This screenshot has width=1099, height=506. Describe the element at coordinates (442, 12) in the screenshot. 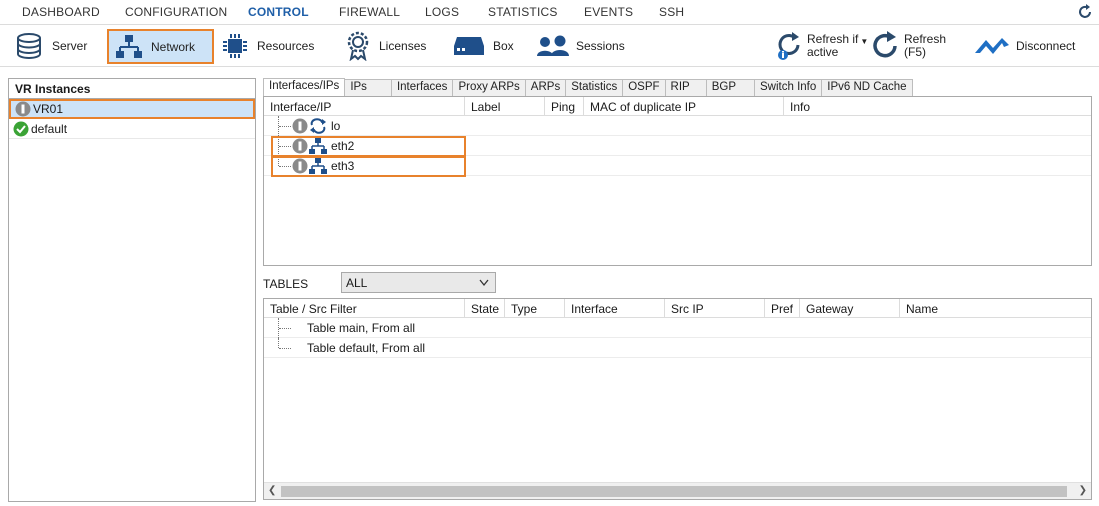

I see `nav-logs: LOGS` at that location.